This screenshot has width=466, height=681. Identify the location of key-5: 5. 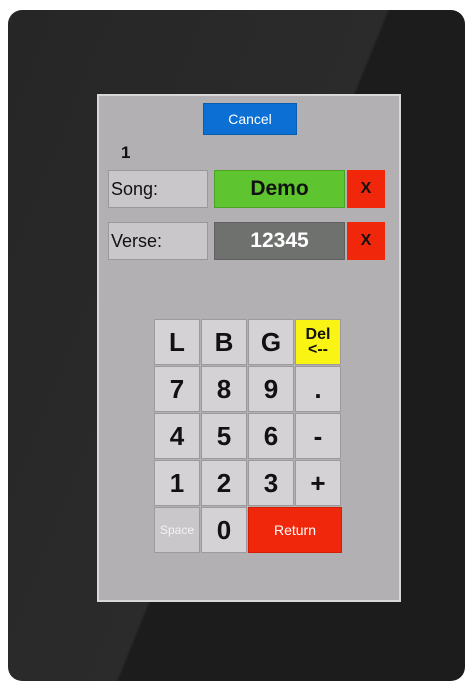
(224, 436).